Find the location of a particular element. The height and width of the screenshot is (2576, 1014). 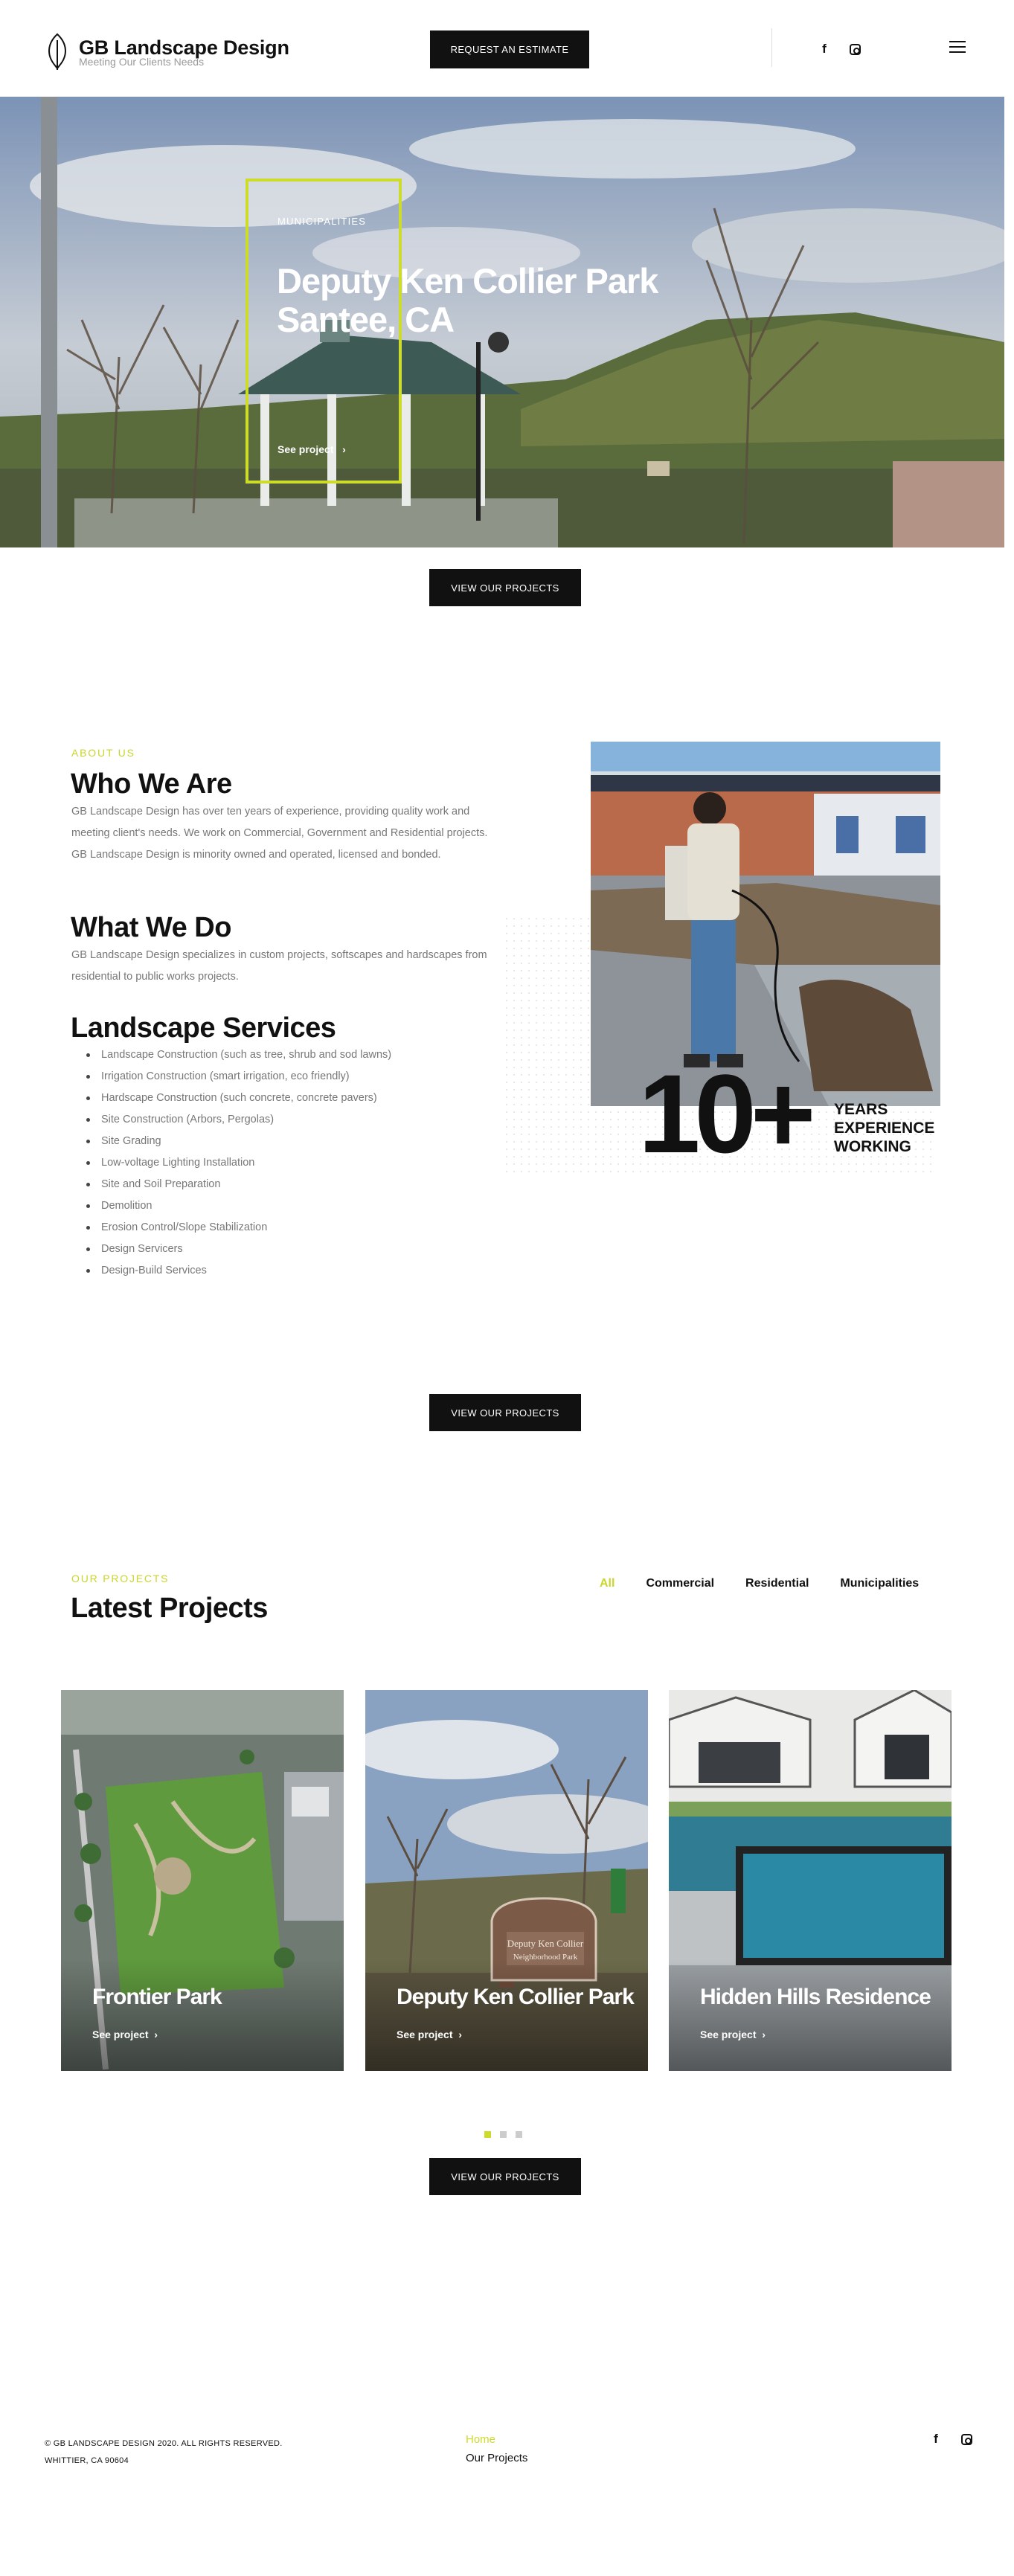

logo-tagline: Meeting Our Clients Needs is located at coordinates (142, 62).